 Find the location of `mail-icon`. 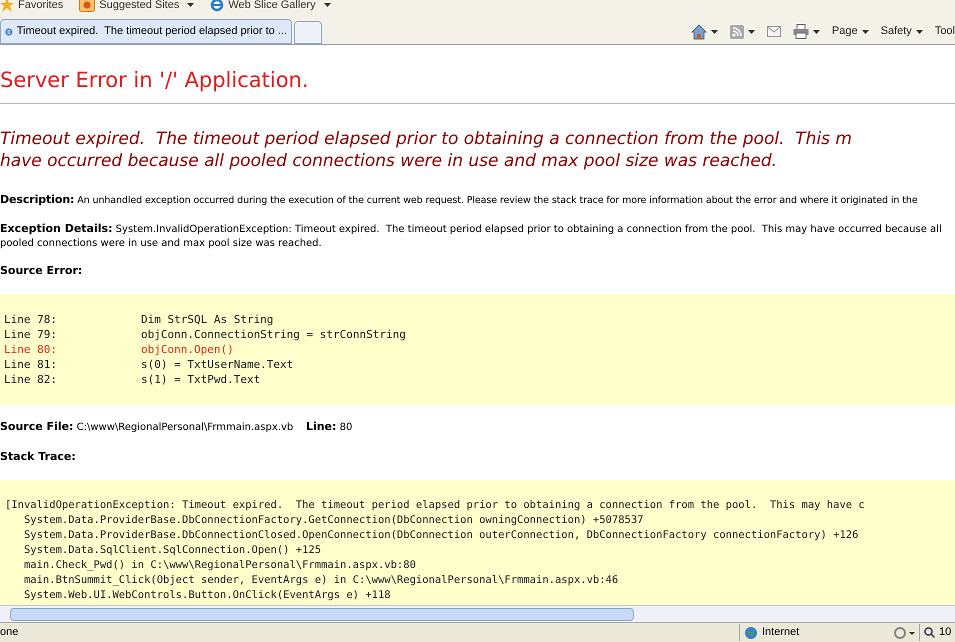

mail-icon is located at coordinates (773, 31).